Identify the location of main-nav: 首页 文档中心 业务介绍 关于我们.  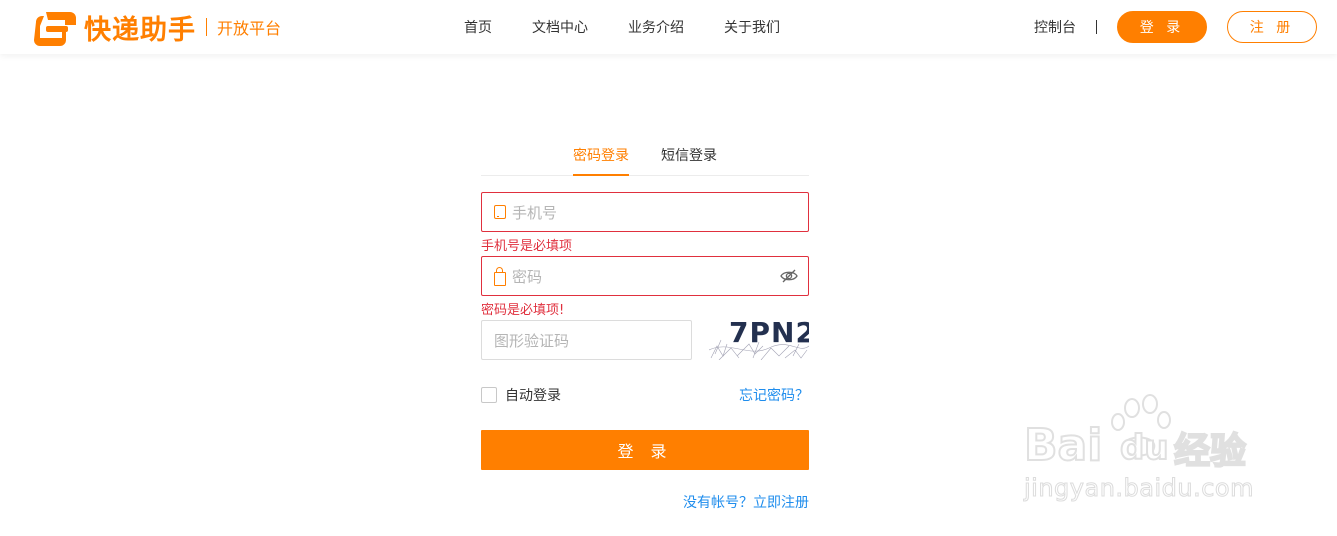
(642, 27).